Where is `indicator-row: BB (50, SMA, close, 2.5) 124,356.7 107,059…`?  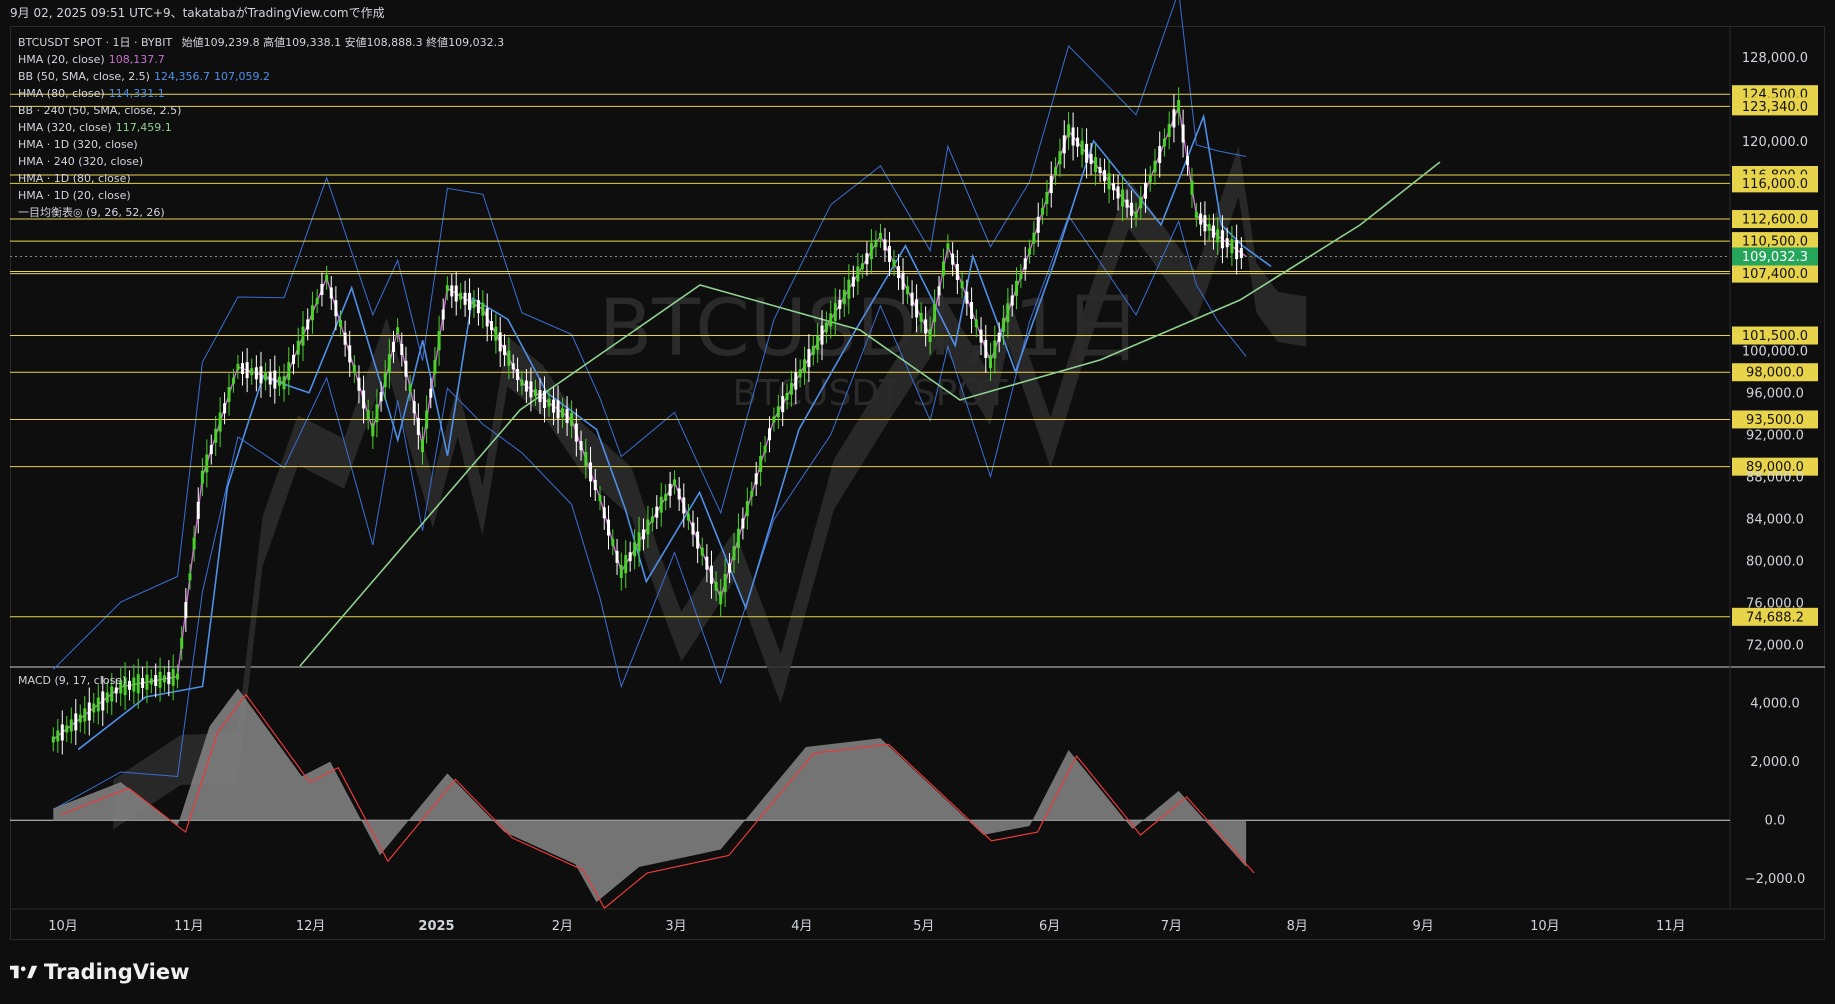
indicator-row: BB (50, SMA, close, 2.5) 124,356.7 107,059… is located at coordinates (261, 76).